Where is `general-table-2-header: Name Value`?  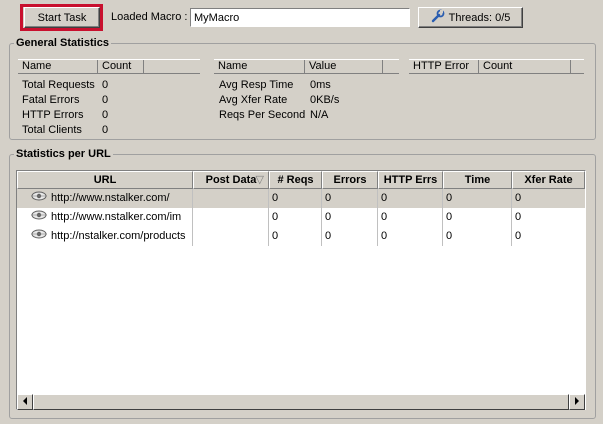 general-table-2-header: Name Value is located at coordinates (306, 66).